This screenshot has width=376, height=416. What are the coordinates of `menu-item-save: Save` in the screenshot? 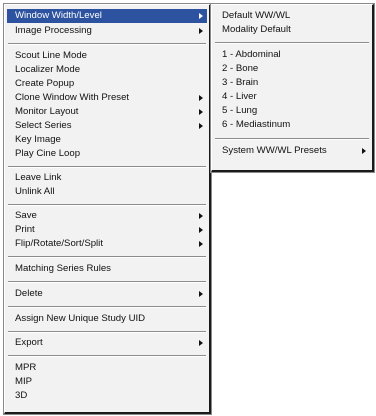 It's located at (107, 216).